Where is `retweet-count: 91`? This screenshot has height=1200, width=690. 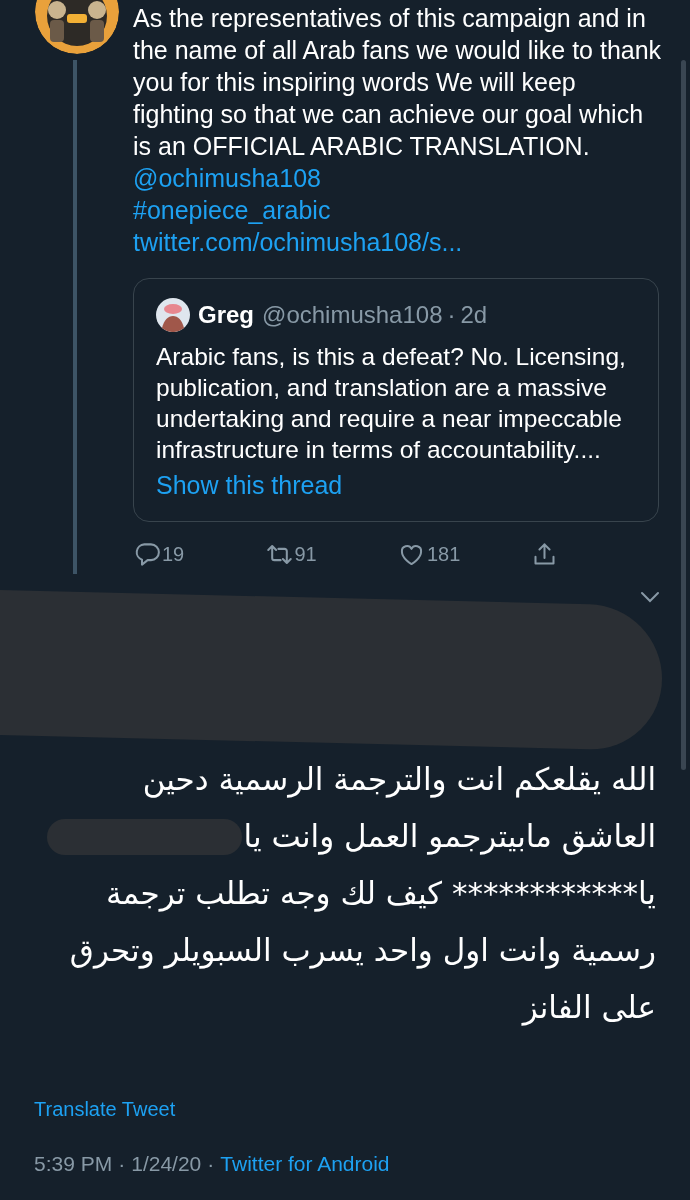
retweet-count: 91 is located at coordinates (305, 554).